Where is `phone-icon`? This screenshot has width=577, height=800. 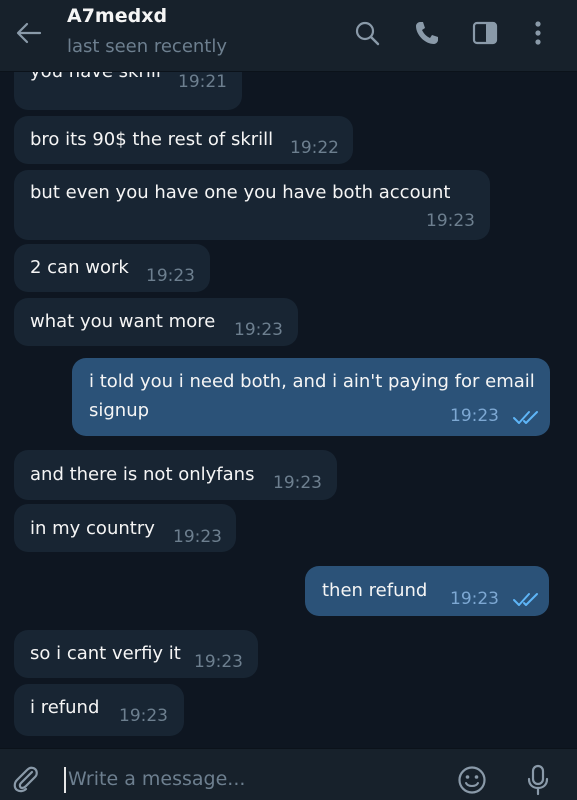
phone-icon is located at coordinates (427, 33).